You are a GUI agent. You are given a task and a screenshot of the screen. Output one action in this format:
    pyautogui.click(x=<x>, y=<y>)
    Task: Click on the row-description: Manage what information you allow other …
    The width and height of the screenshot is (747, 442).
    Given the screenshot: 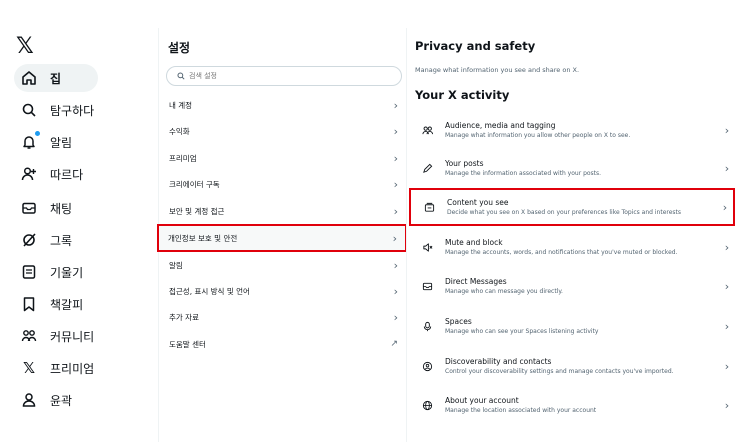 What is the action you would take?
    pyautogui.click(x=538, y=135)
    